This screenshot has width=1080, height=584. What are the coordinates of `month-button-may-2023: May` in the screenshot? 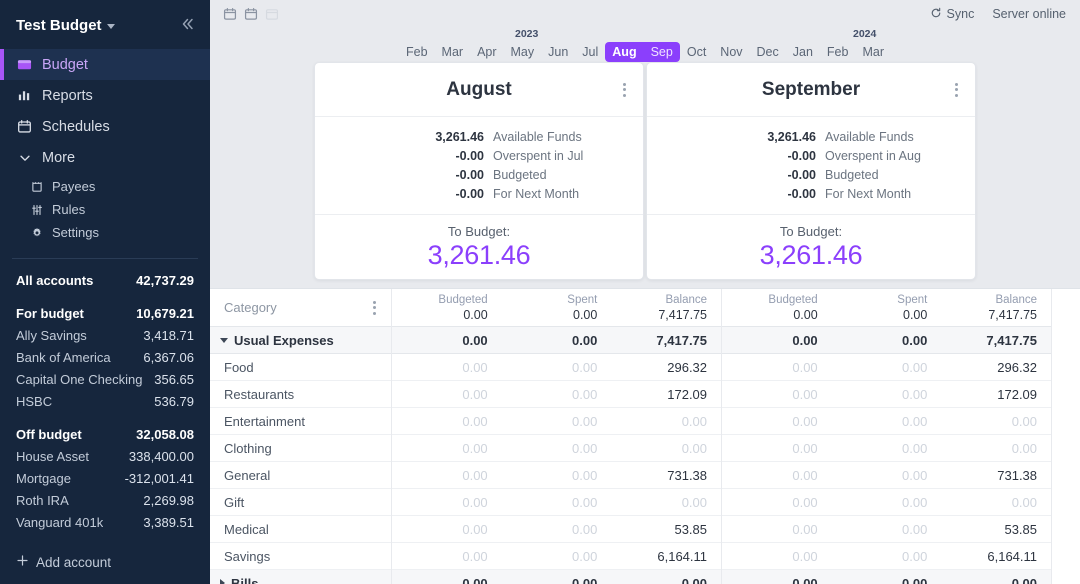 It's located at (523, 52).